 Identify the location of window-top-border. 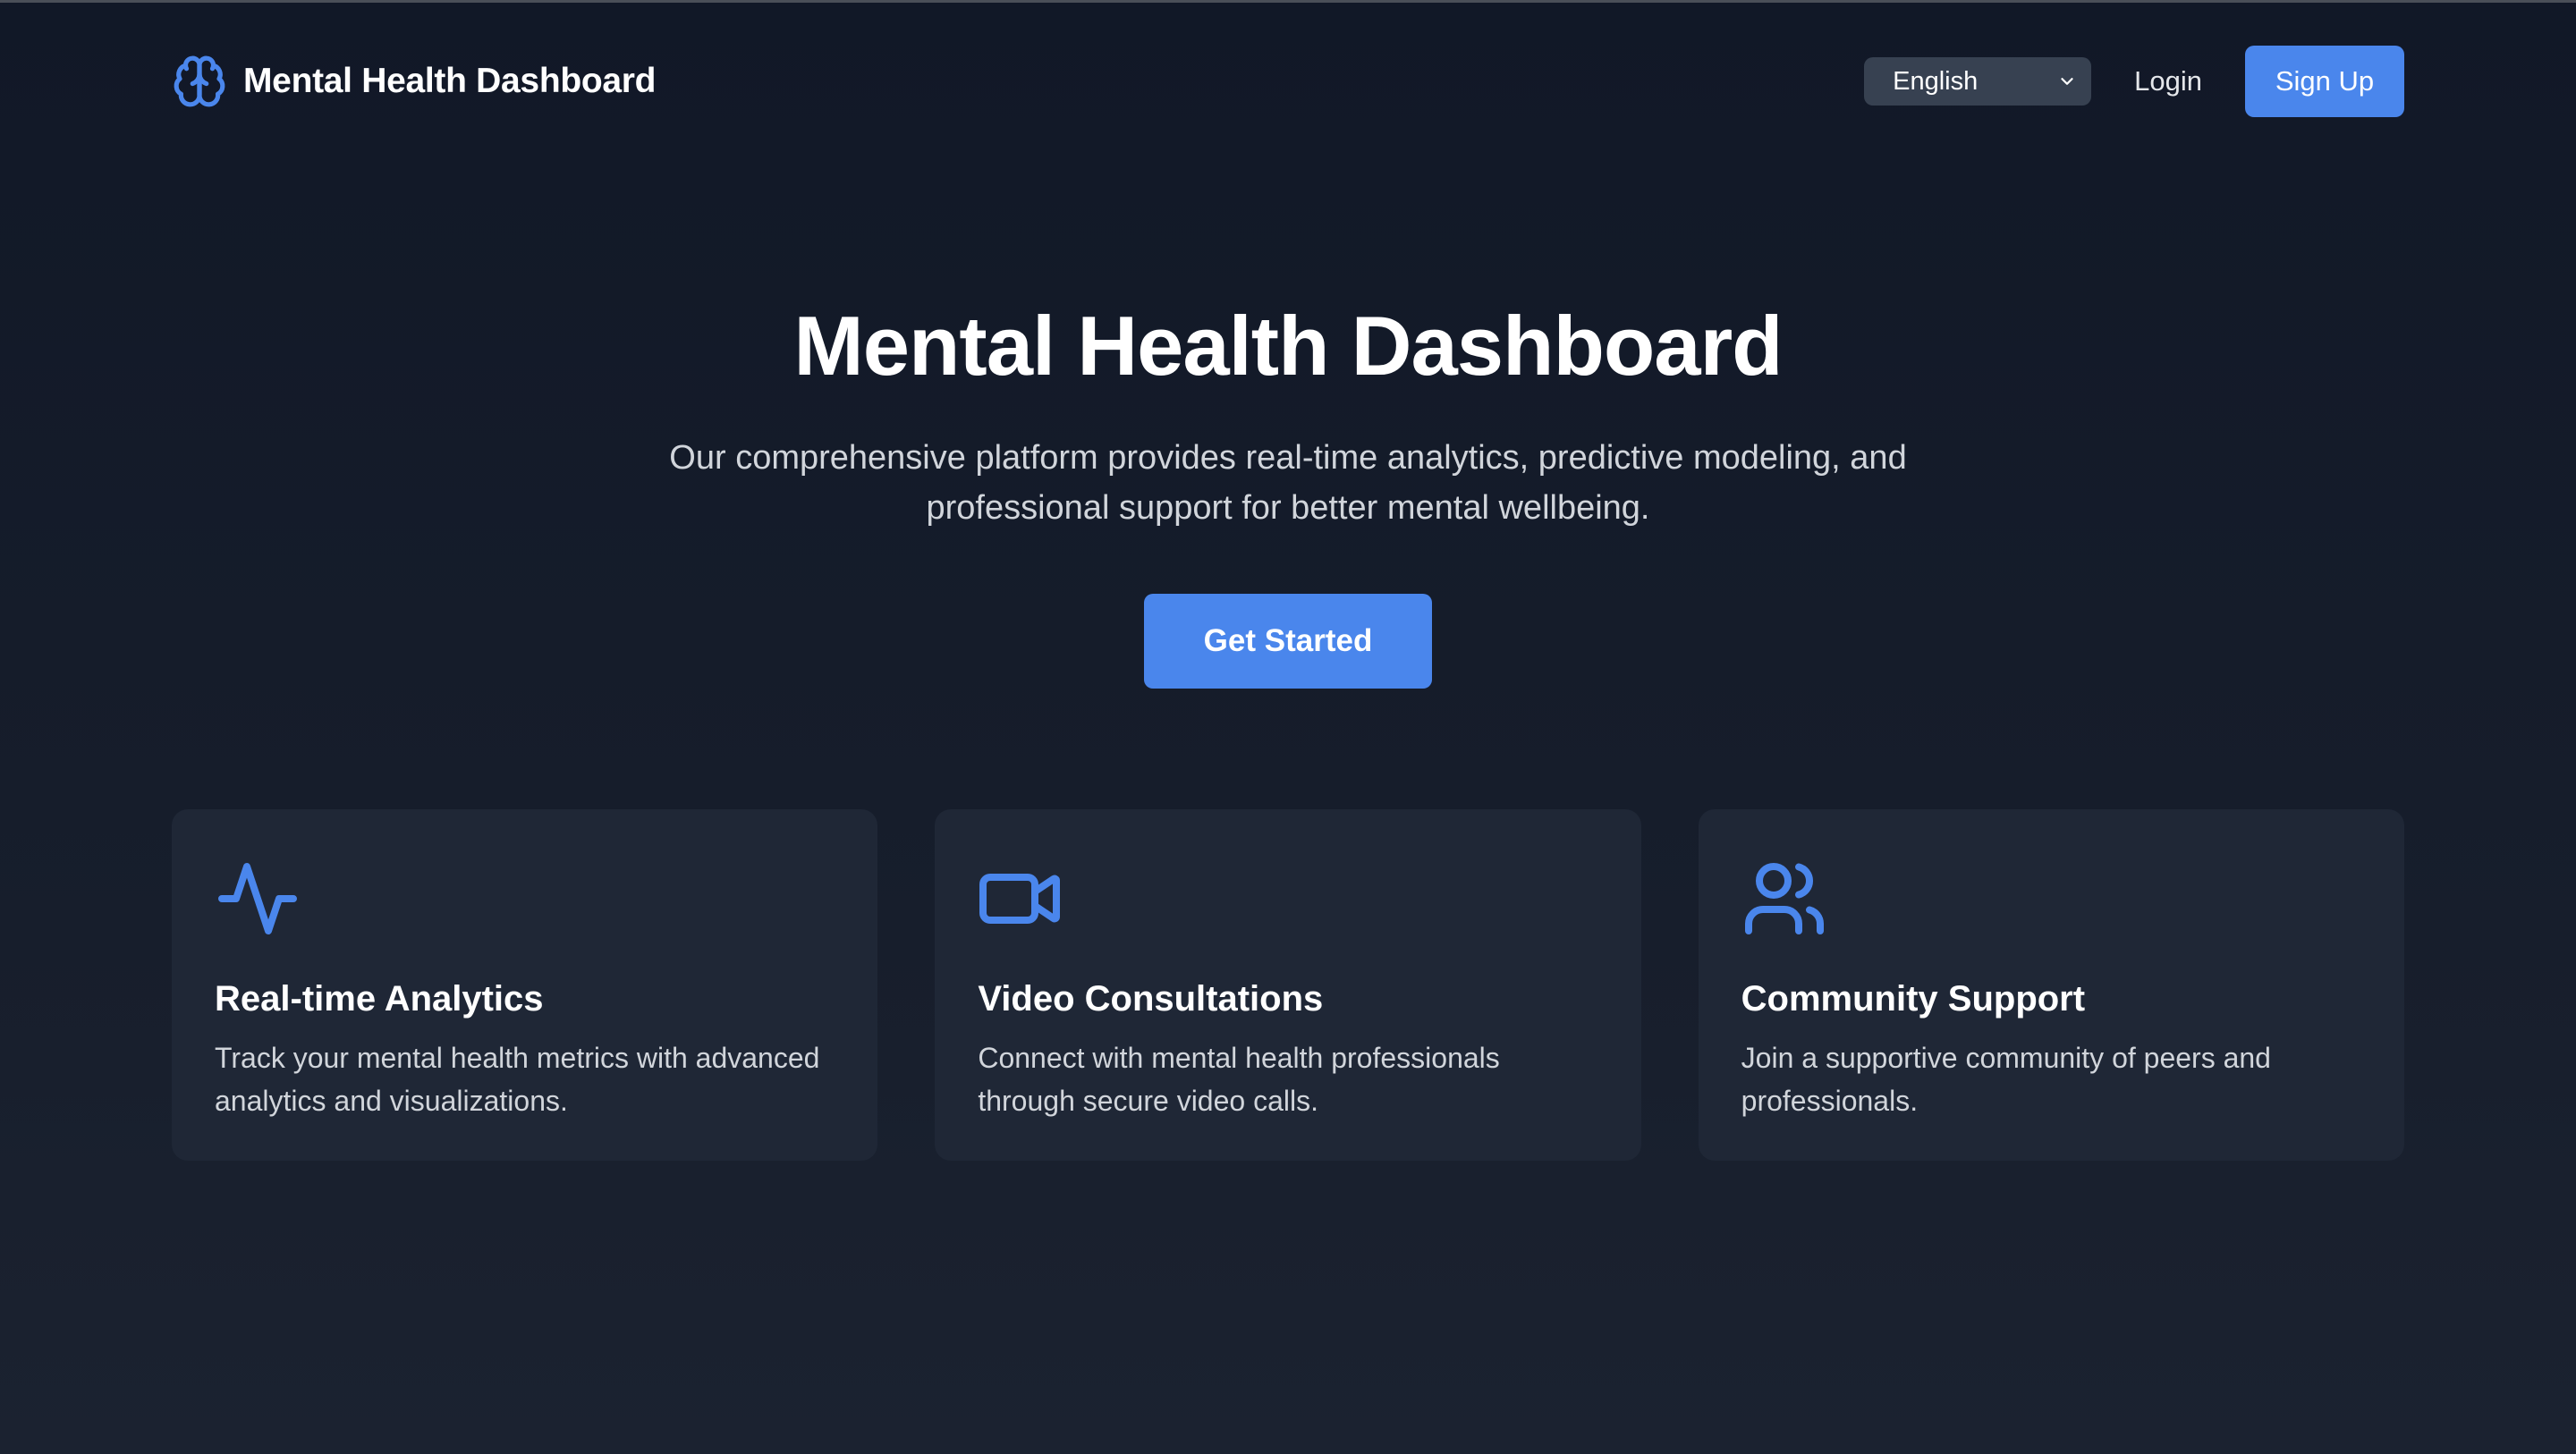
(1288, 1).